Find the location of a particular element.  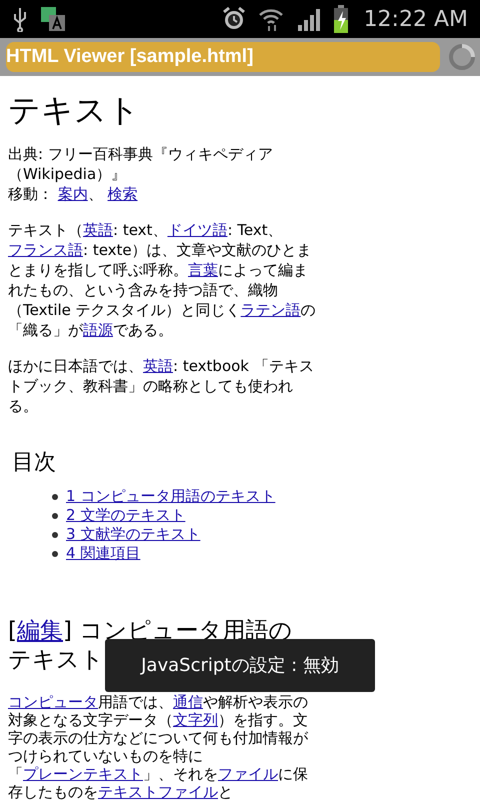

clock-time: 12:22 AM is located at coordinates (416, 20).